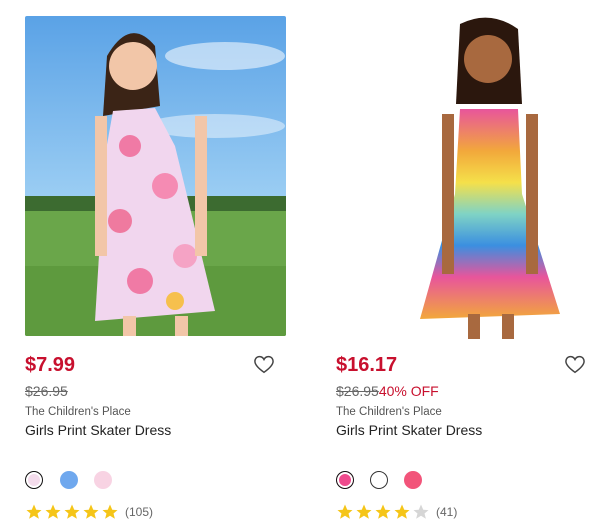 This screenshot has height=527, width=605. What do you see at coordinates (446, 512) in the screenshot?
I see `review-count: (41)` at bounding box center [446, 512].